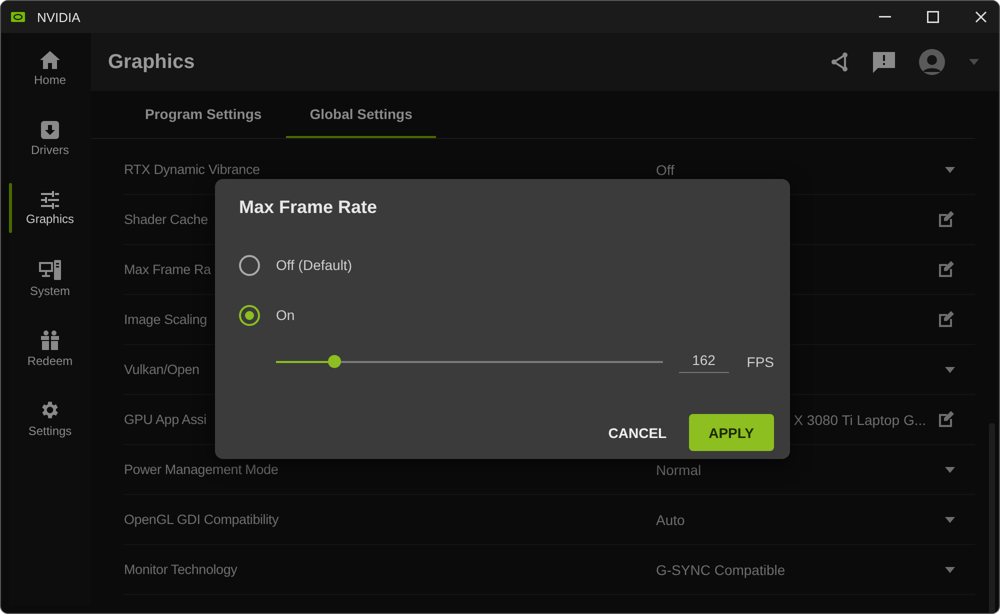 The image size is (1000, 614). I want to click on page-title: Graphics, so click(152, 62).